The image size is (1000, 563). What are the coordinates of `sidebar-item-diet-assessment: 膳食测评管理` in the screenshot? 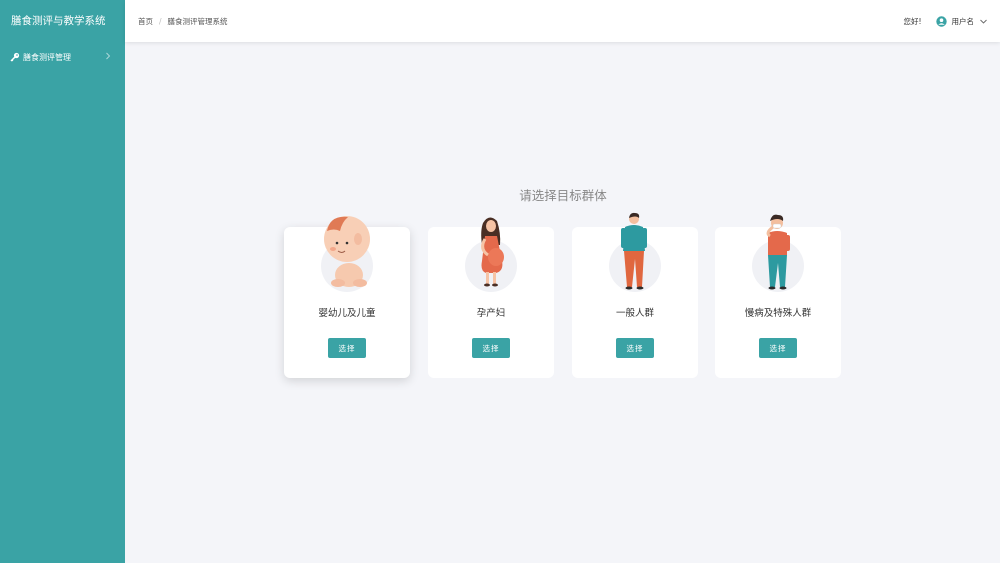 It's located at (62, 57).